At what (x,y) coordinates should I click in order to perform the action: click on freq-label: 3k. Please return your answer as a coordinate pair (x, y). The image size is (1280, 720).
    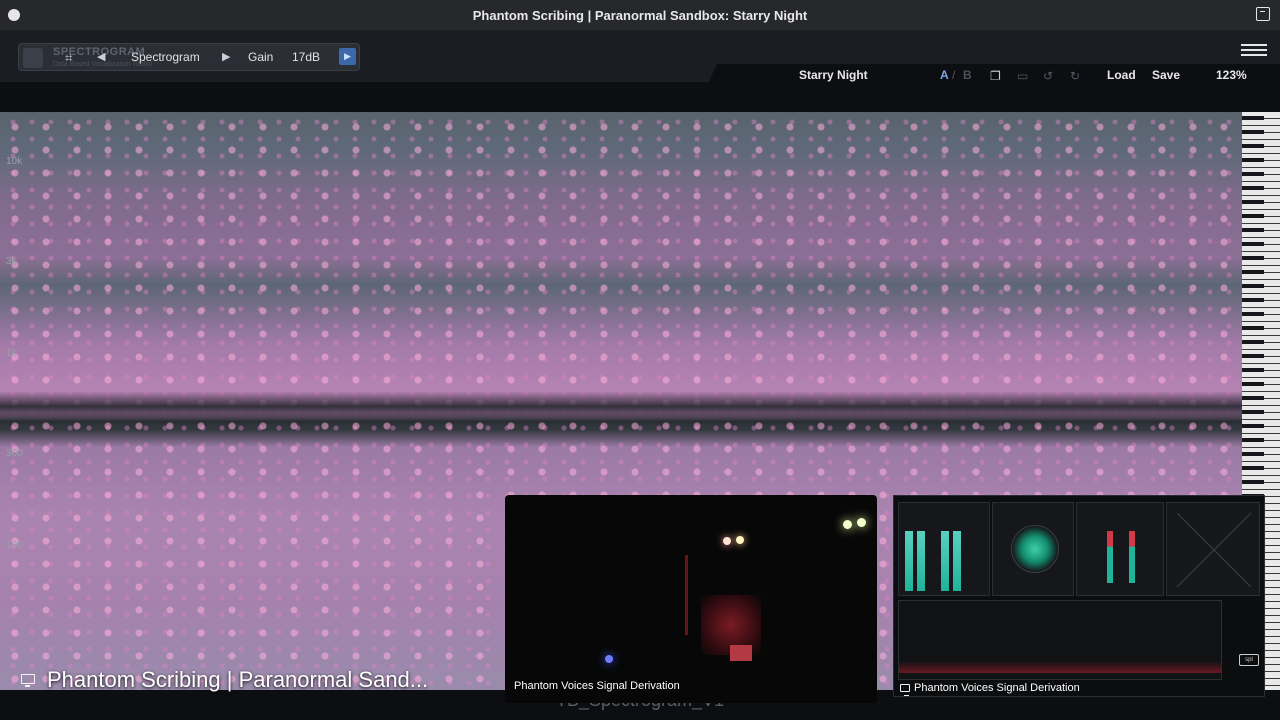
    Looking at the image, I should click on (11, 261).